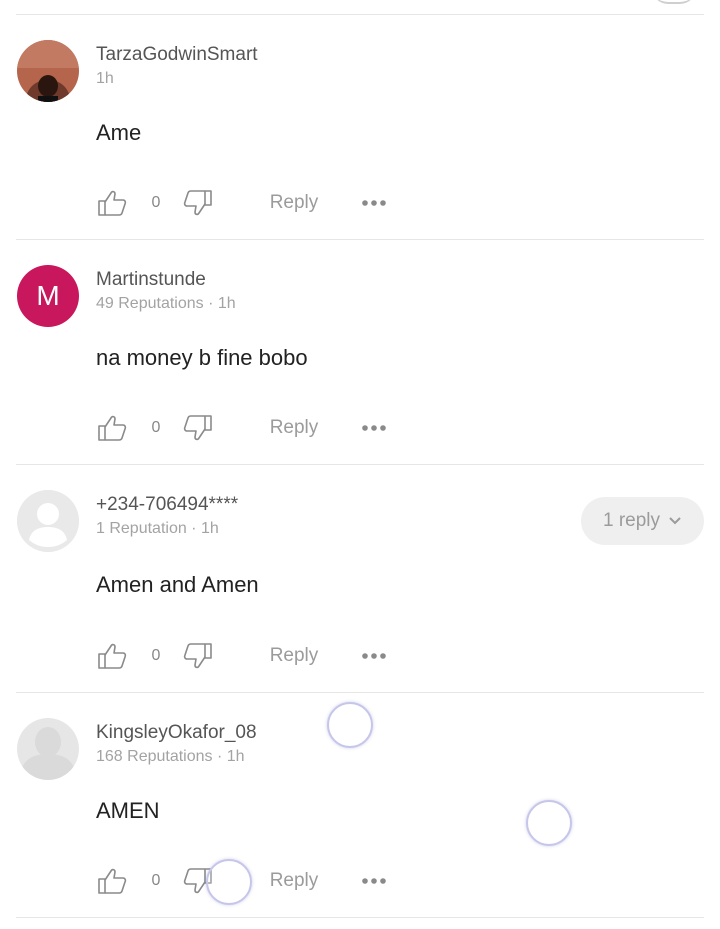 The image size is (720, 929). I want to click on comment-text: na money b fine bobo, so click(202, 357).